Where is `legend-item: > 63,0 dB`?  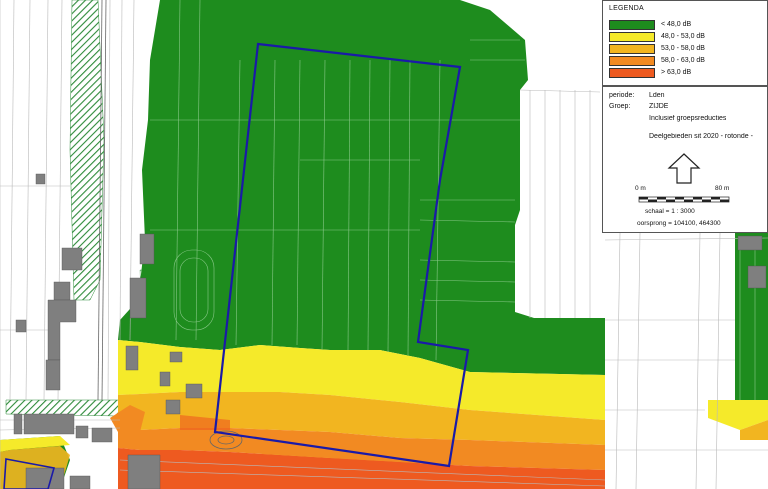
legend-item: > 63,0 dB is located at coordinates (684, 73).